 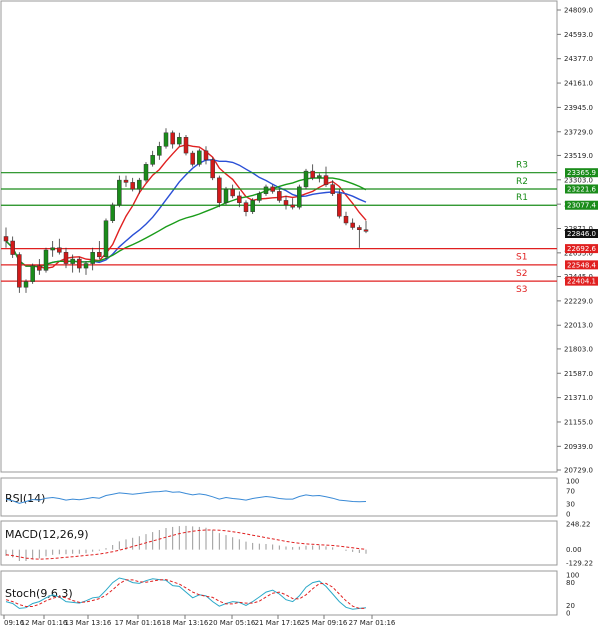 I want to click on current-price-text: 22846.0, so click(x=581, y=234).